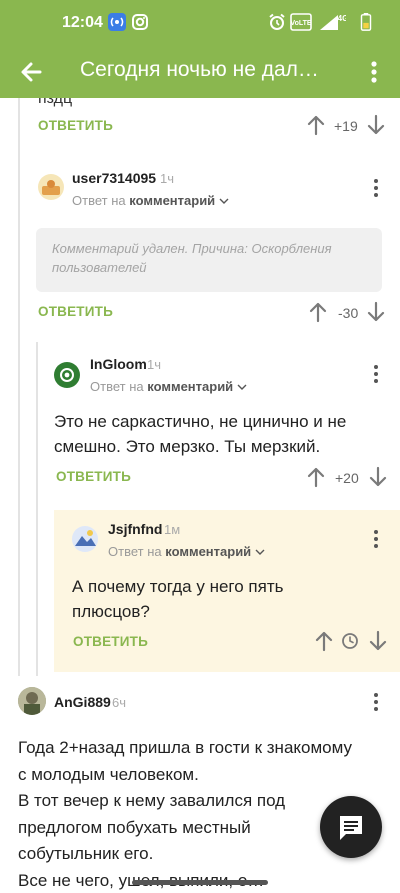 This screenshot has height=893, width=400. What do you see at coordinates (119, 702) in the screenshot?
I see `comment-age: 6ч` at bounding box center [119, 702].